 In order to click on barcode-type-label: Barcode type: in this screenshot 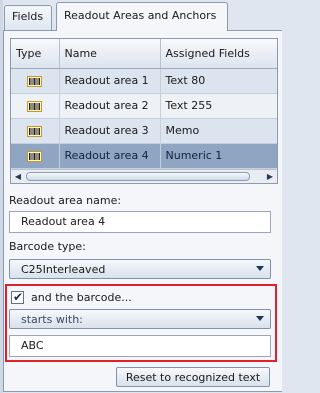, I will do `click(47, 246)`.